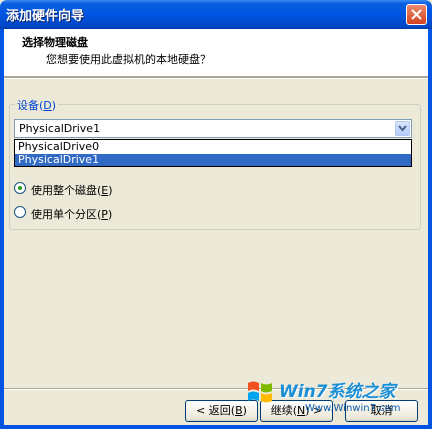  Describe the element at coordinates (216, 52) in the screenshot. I see `wizard-header: 选择物理磁盘 您想要使用此虚拟机的本地硬盘？` at that location.